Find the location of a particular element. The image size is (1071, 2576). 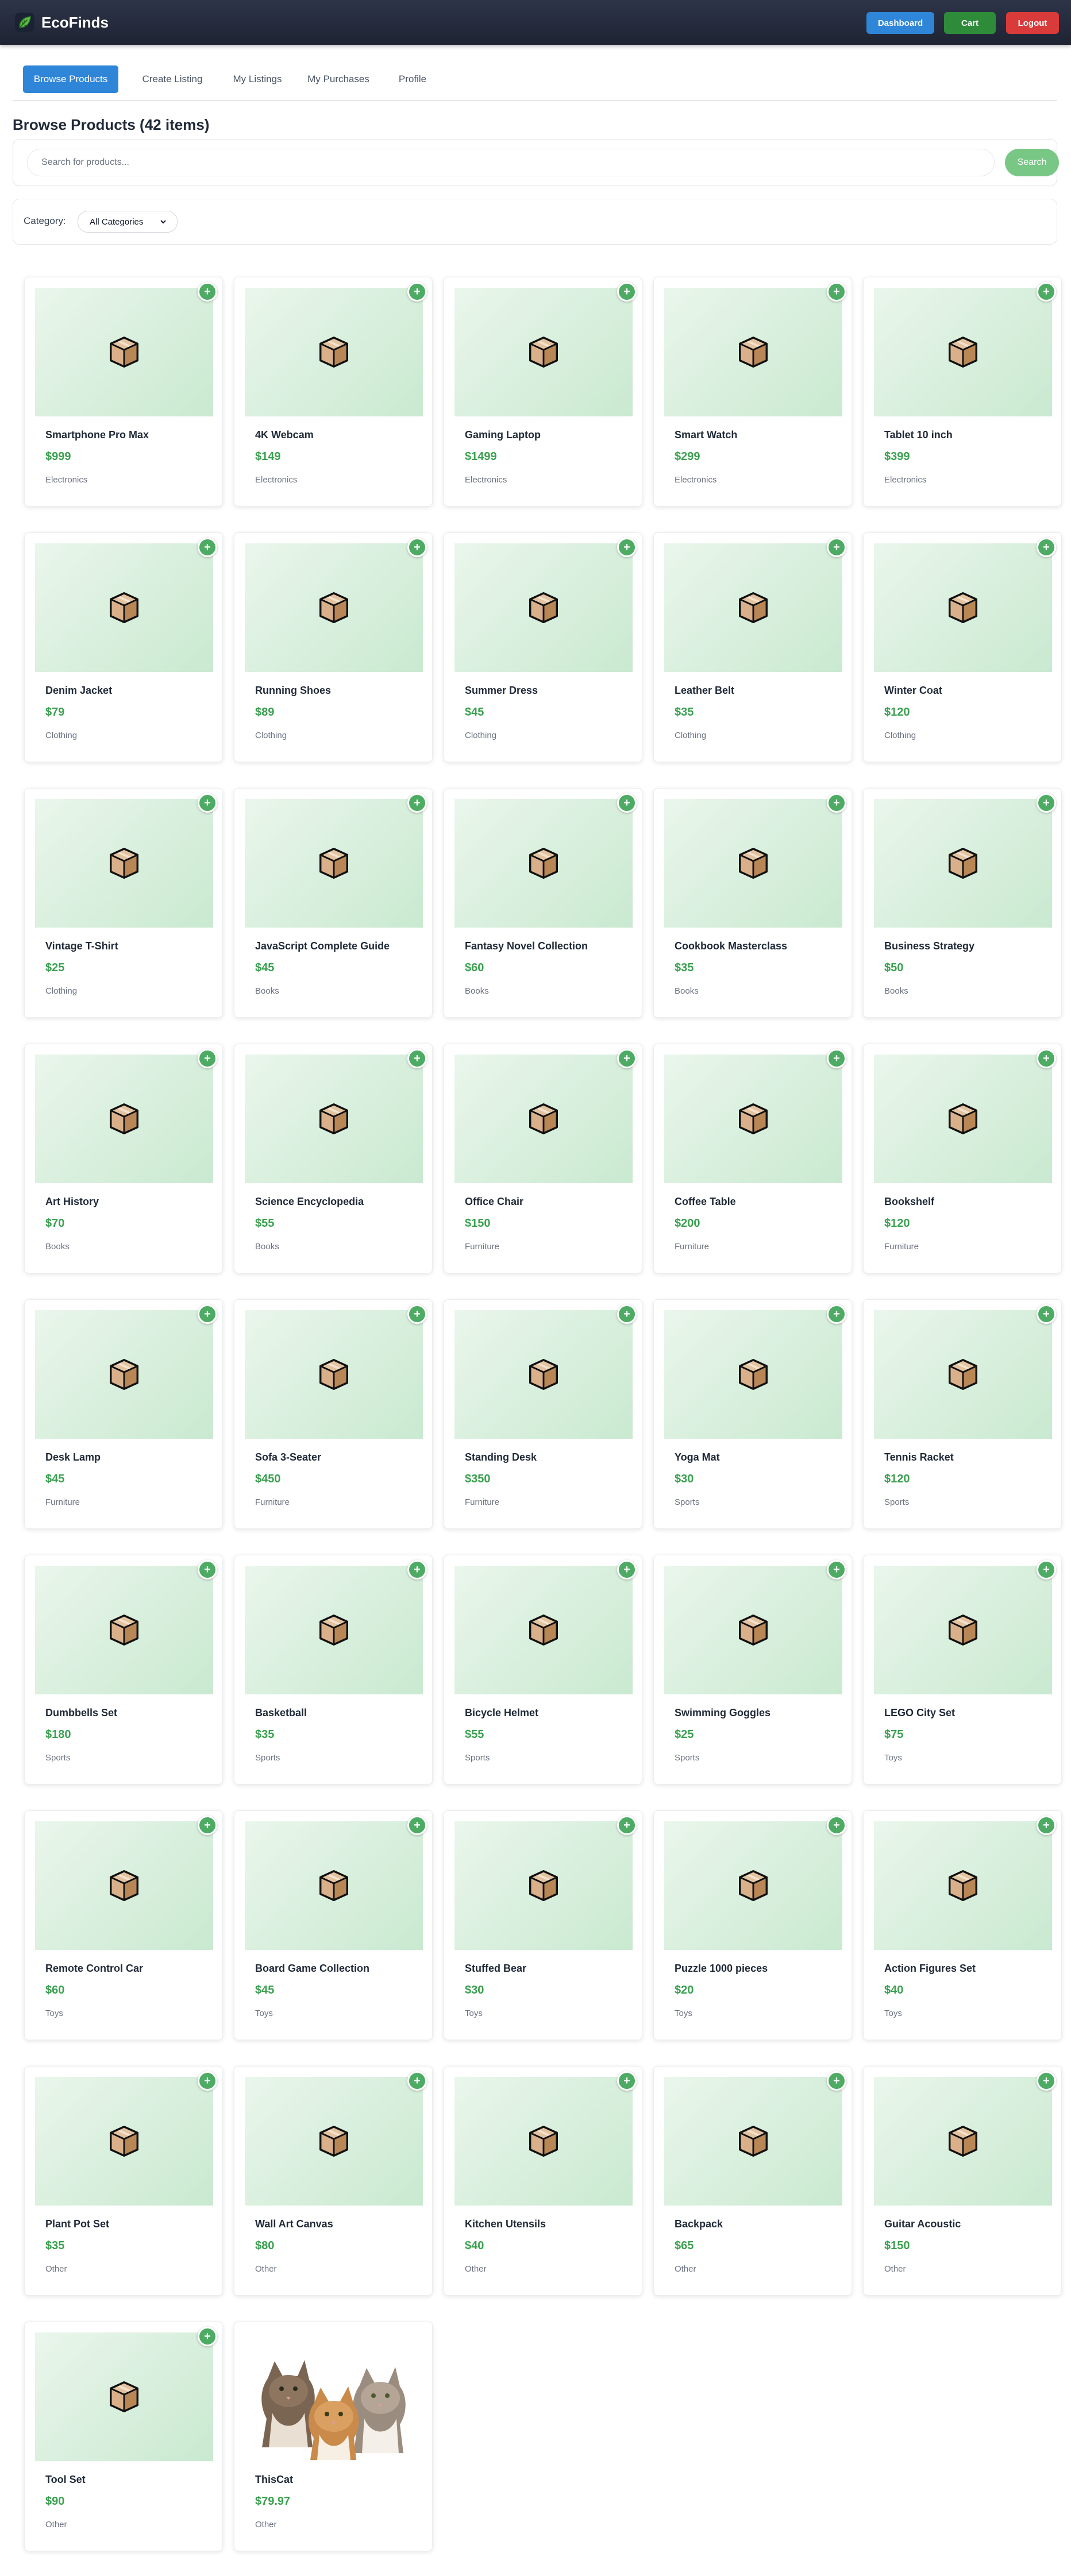

product-card: + Business Strategy $50 Books is located at coordinates (963, 903).